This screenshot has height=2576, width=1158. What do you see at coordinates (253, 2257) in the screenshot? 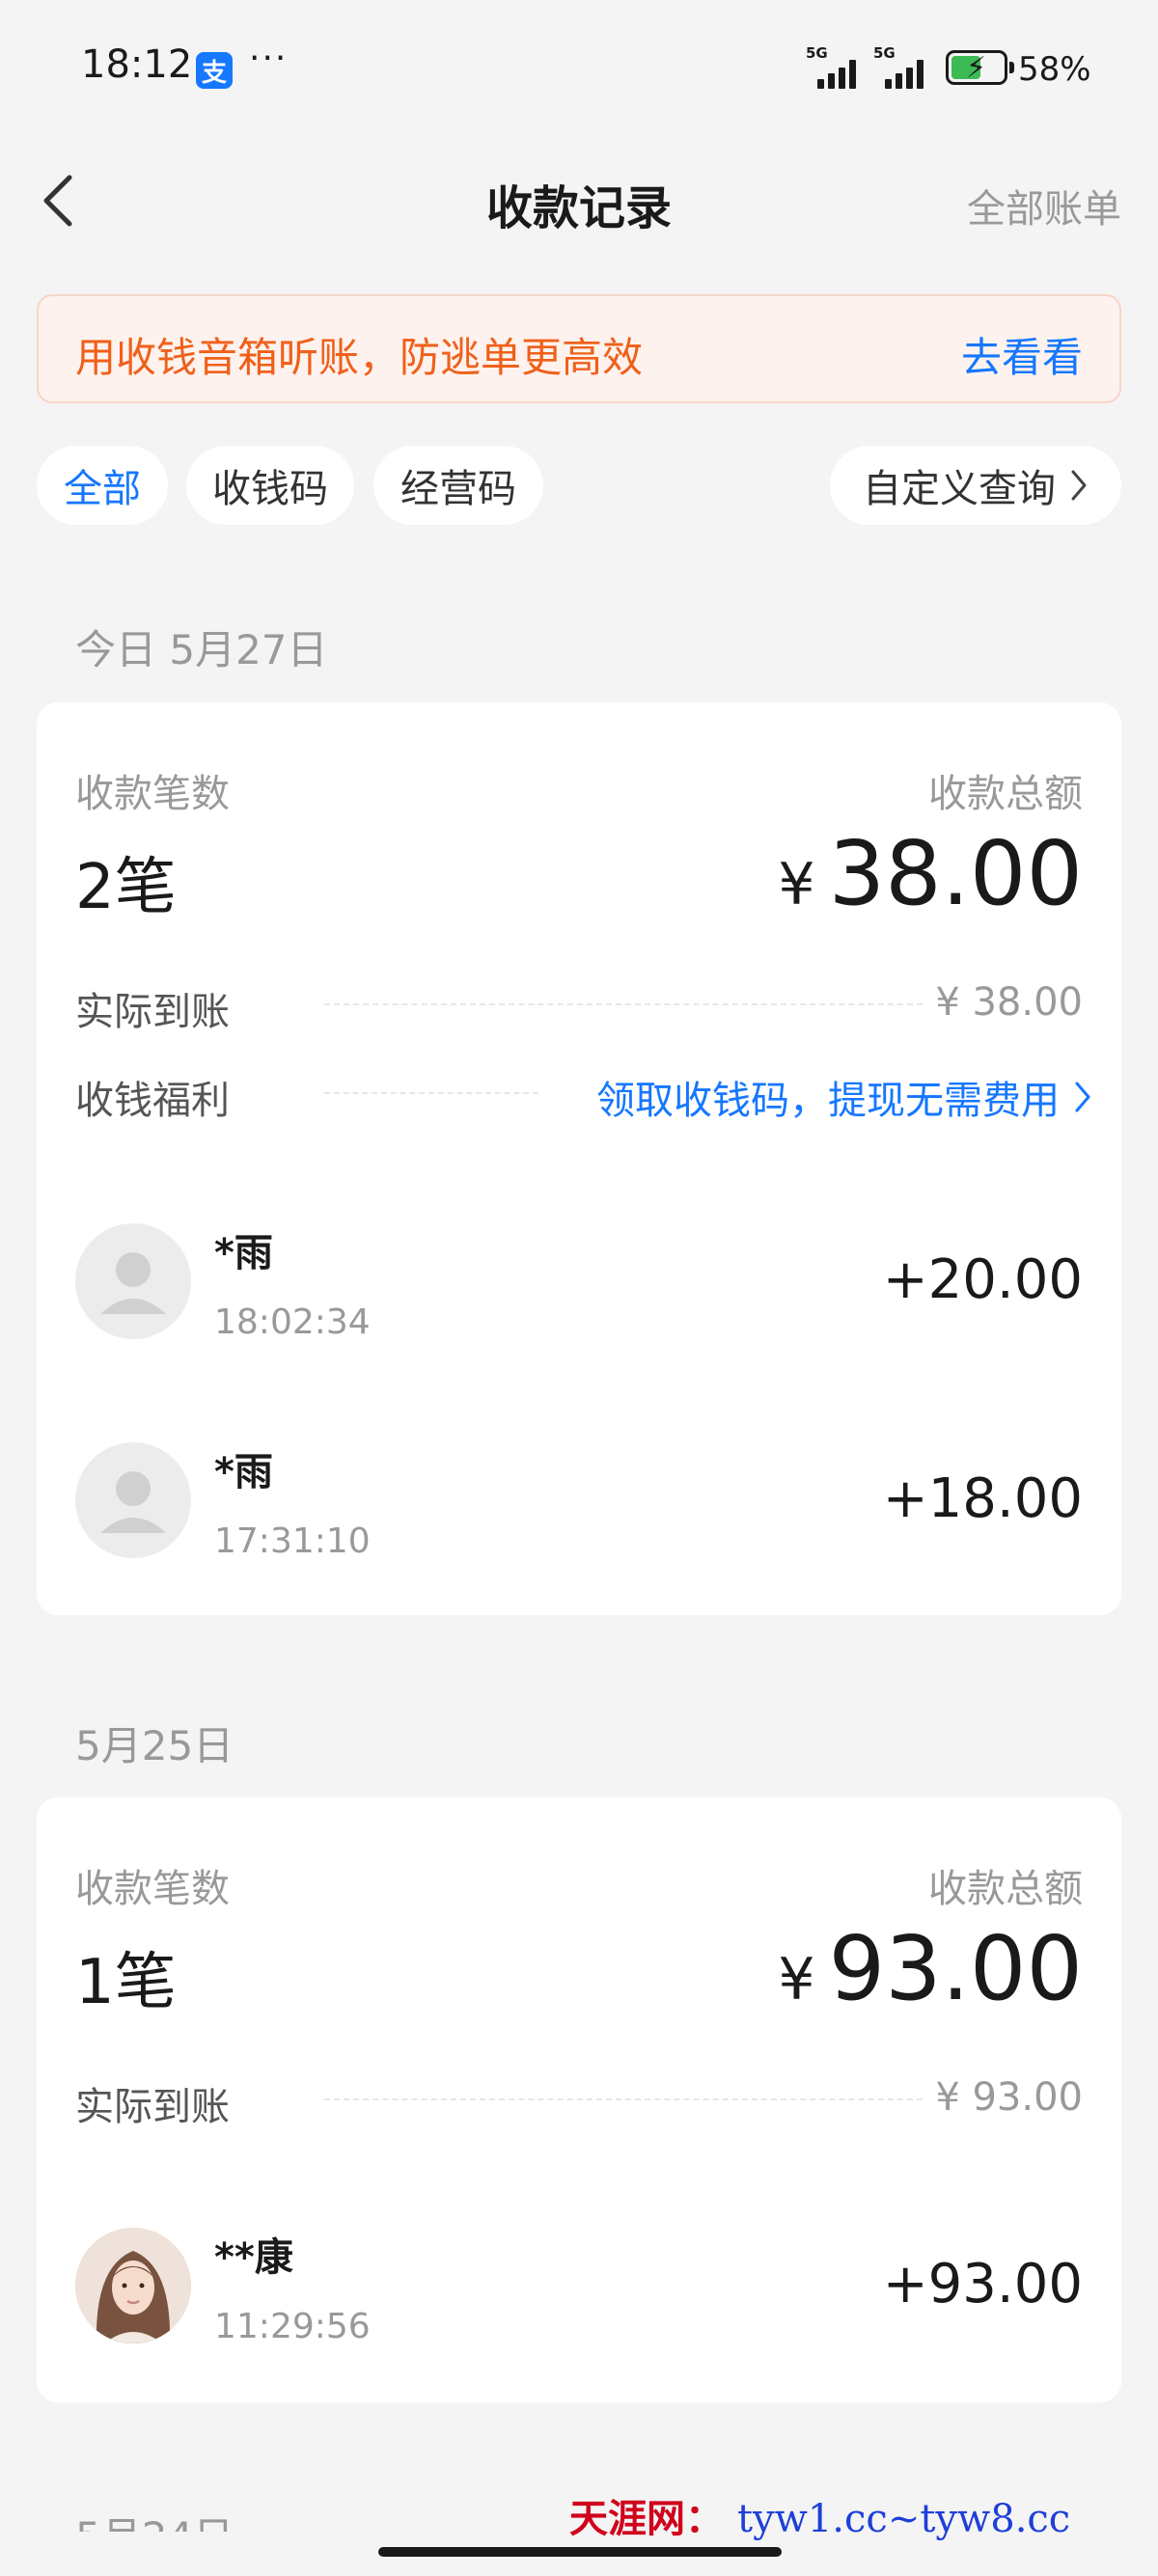
I see `payer-name: **康` at bounding box center [253, 2257].